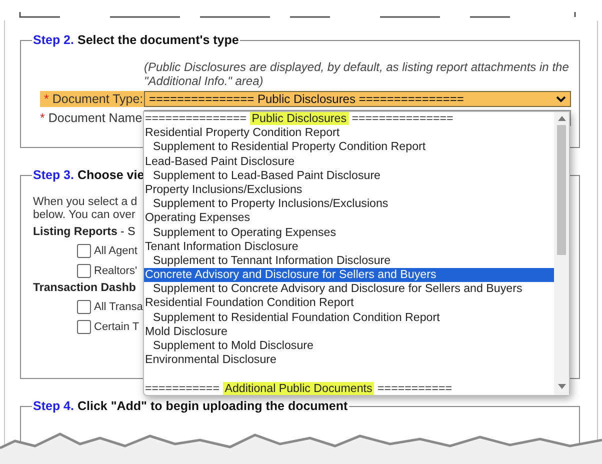 The height and width of the screenshot is (464, 602). What do you see at coordinates (84, 232) in the screenshot?
I see `group-title: Listing Reports - S` at bounding box center [84, 232].